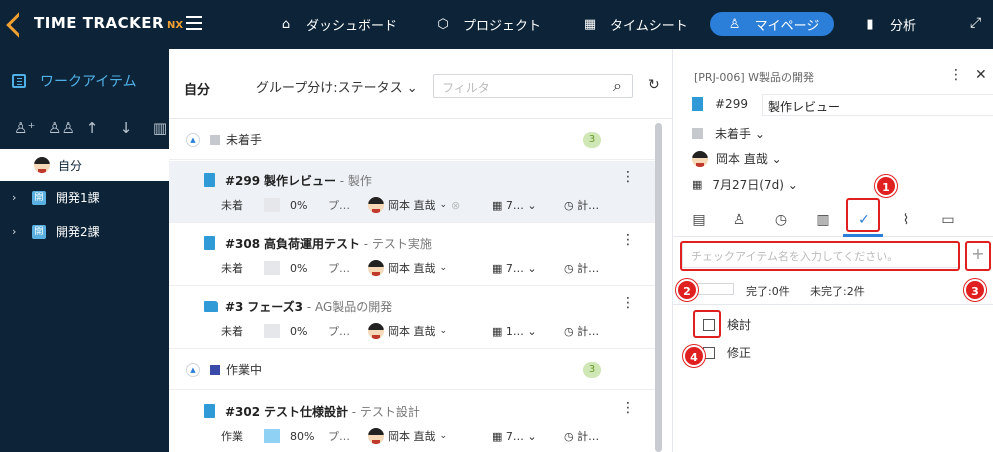  Describe the element at coordinates (92, 128) in the screenshot. I see `arrow-up-icon: ↑` at that location.